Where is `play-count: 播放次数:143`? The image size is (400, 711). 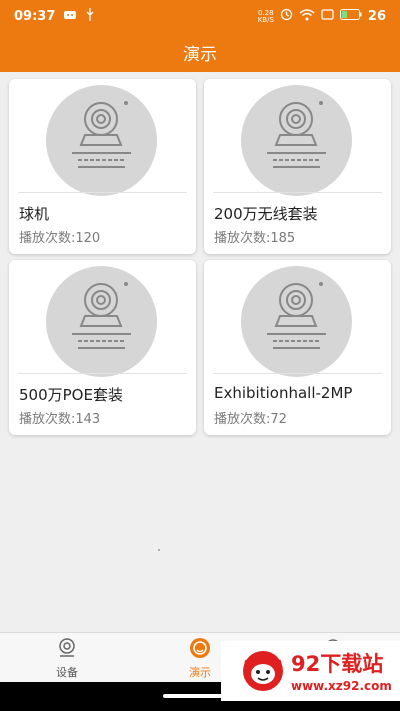 play-count: 播放次数:143 is located at coordinates (59, 417).